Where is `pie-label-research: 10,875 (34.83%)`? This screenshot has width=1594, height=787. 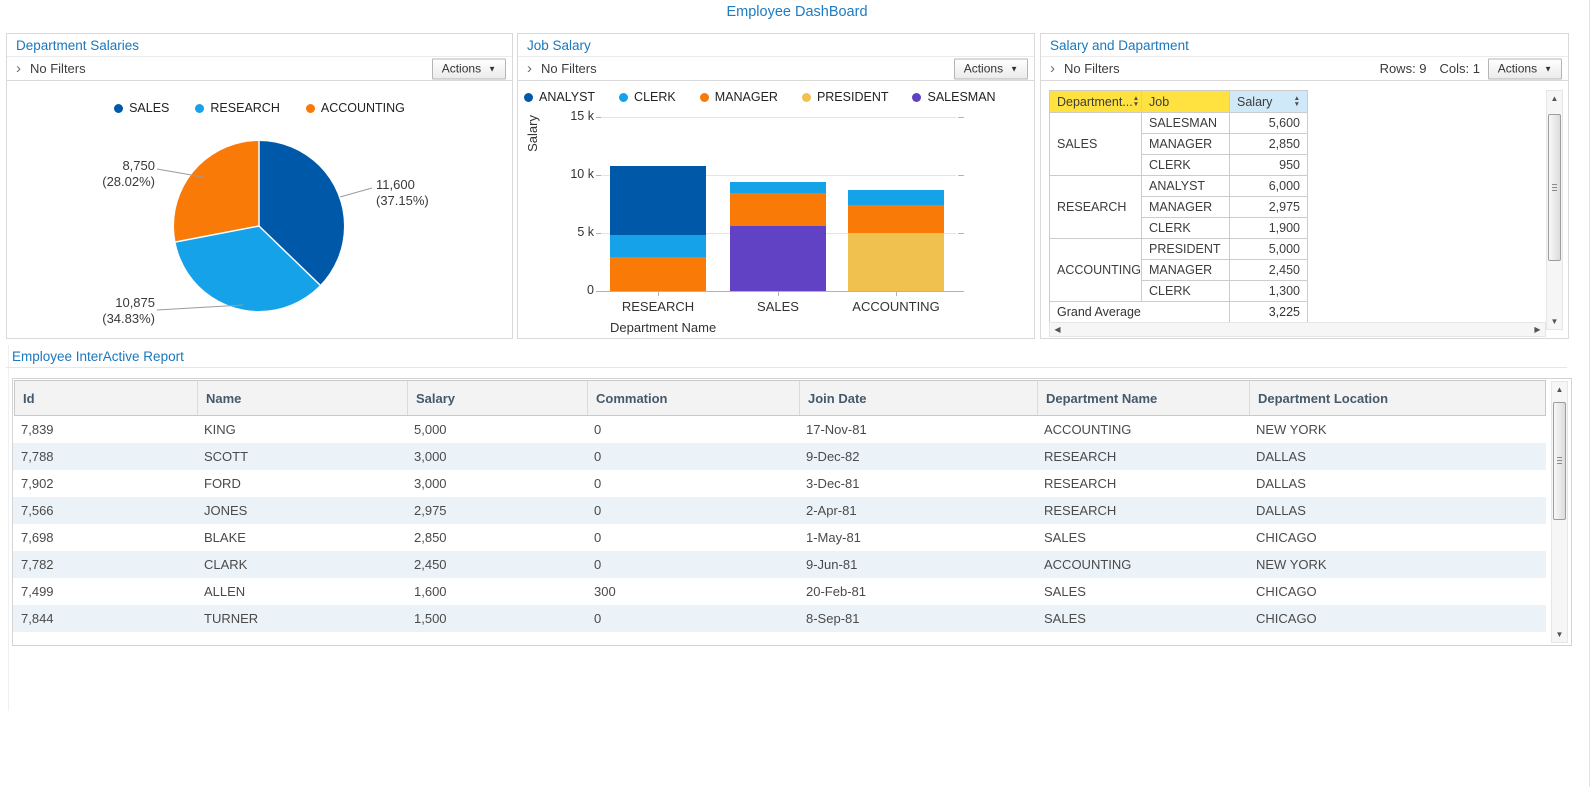 pie-label-research: 10,875 (34.83%) is located at coordinates (128, 310).